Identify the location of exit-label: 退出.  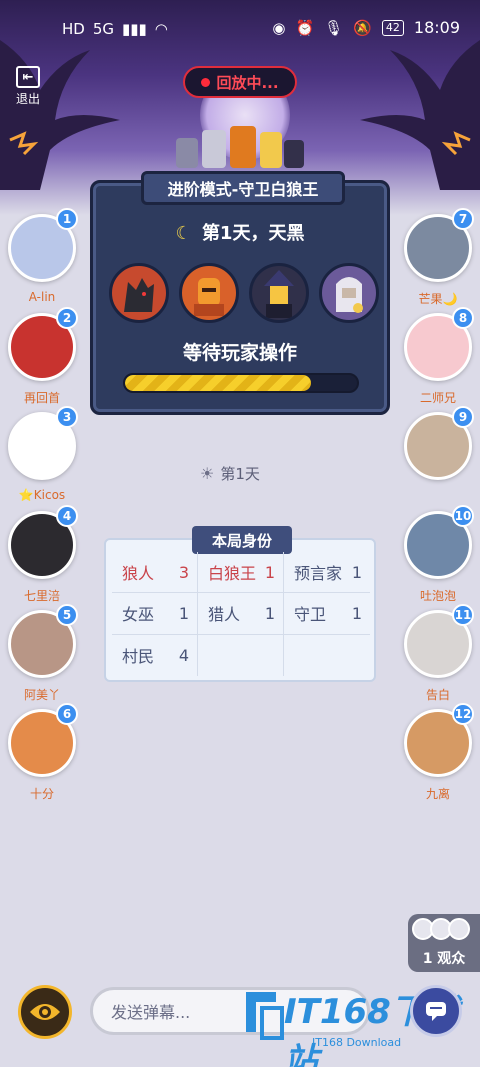
(27, 99).